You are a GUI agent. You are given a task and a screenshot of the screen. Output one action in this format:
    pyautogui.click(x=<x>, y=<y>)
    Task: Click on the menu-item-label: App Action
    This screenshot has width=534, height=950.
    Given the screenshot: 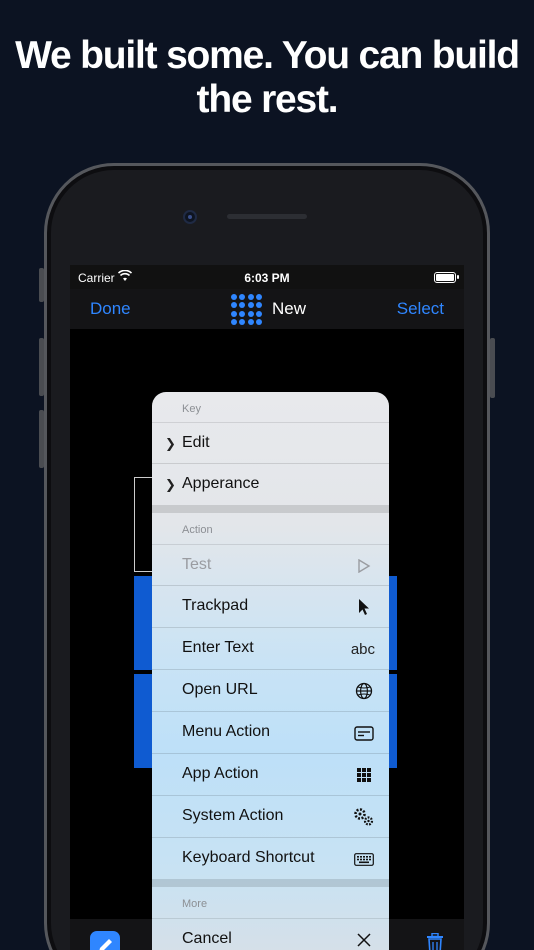 What is the action you would take?
    pyautogui.click(x=220, y=773)
    